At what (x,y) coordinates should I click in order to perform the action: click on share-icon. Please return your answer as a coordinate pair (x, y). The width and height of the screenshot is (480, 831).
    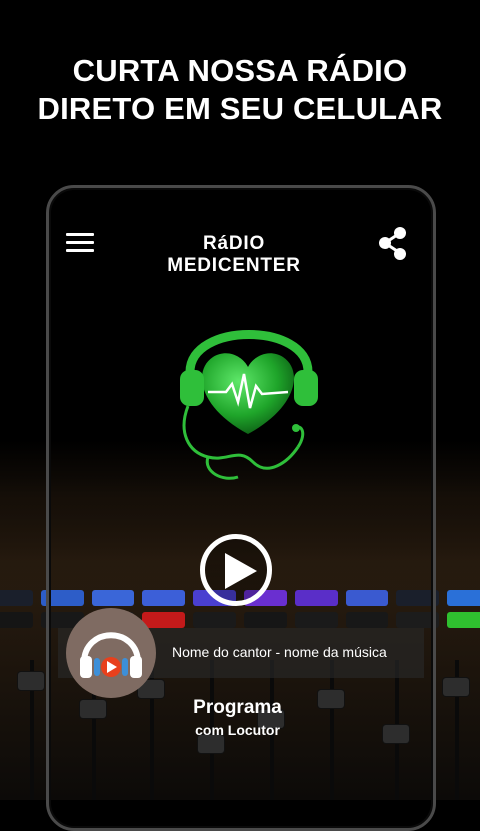
    Looking at the image, I should click on (393, 244).